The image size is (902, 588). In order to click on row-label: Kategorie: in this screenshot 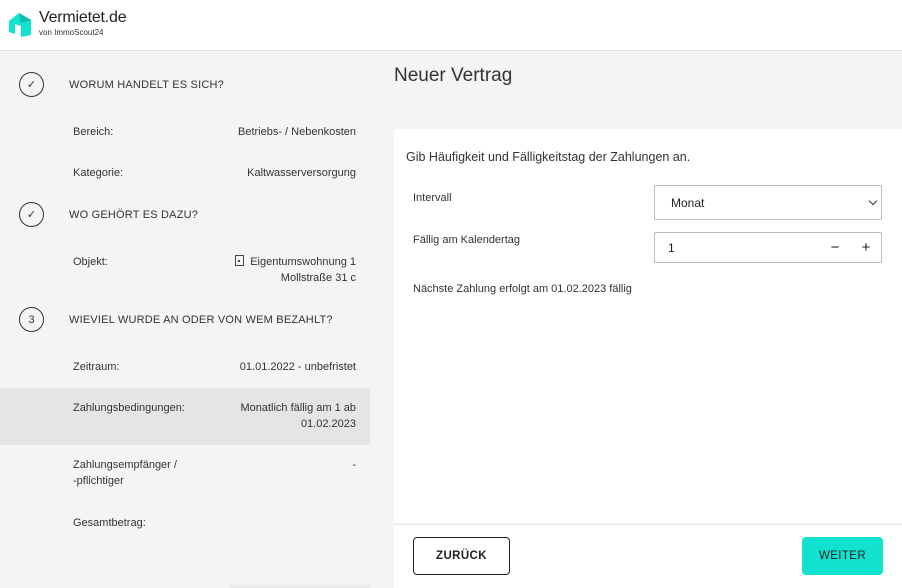, I will do `click(98, 173)`.